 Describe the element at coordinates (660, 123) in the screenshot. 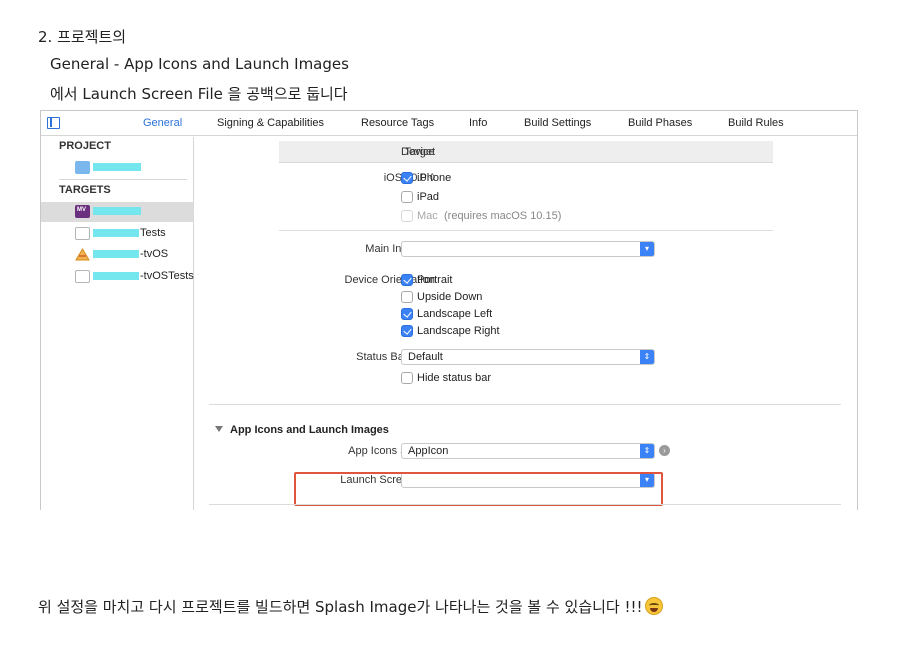

I see `tab-build-phases: Build Phases` at that location.